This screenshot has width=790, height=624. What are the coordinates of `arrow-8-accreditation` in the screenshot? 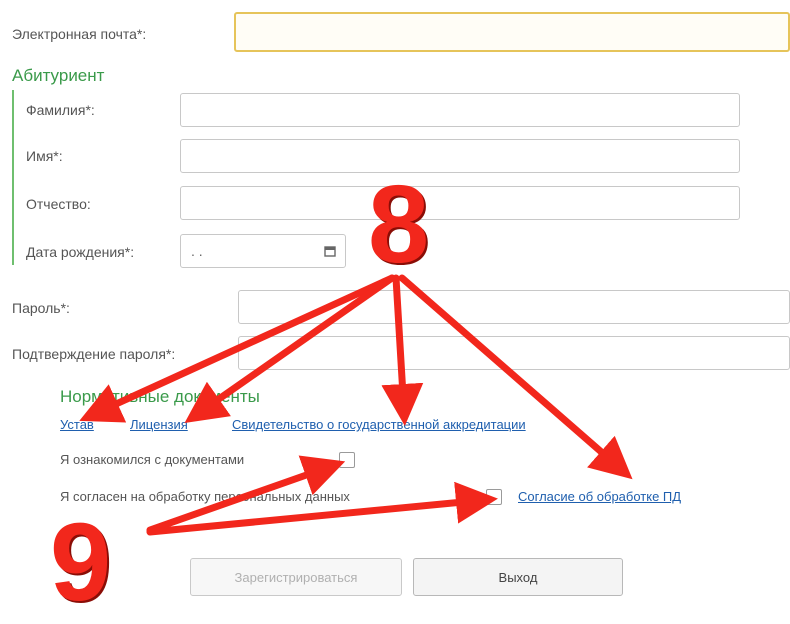 It's located at (402, 350).